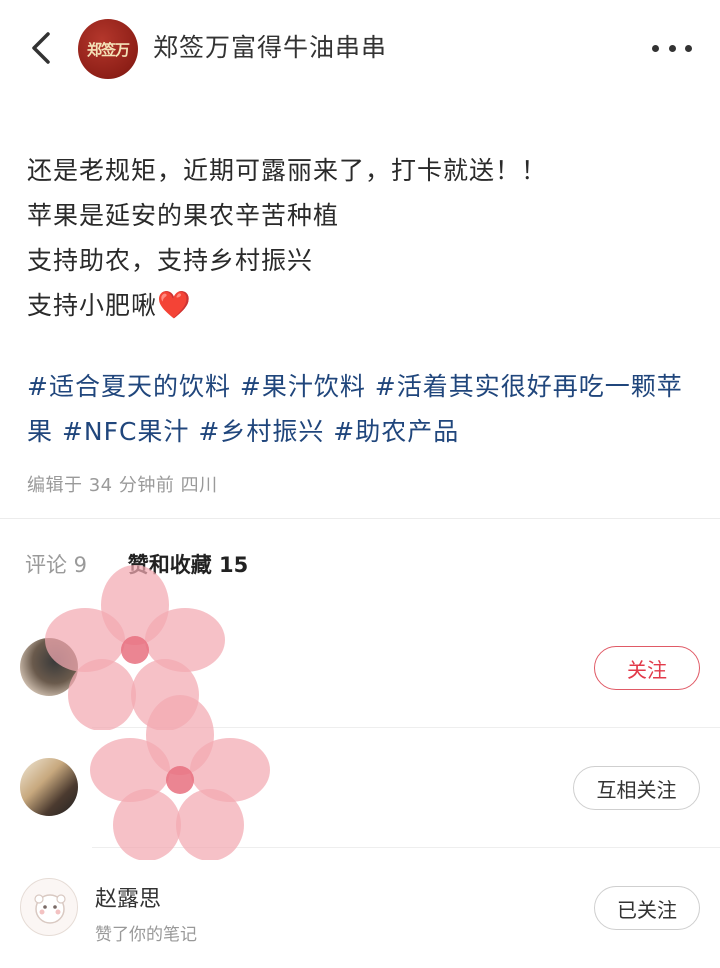 This screenshot has height=968, width=720. I want to click on cartoon-avatar-icon, so click(50, 909).